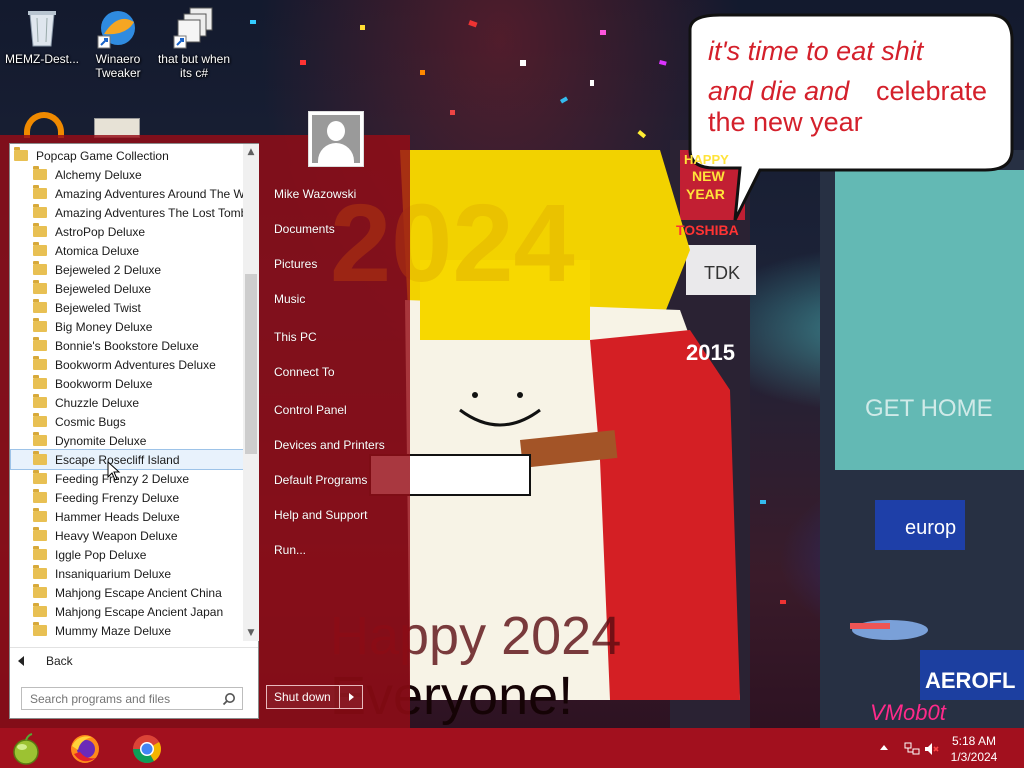 This screenshot has height=768, width=1024. Describe the element at coordinates (932, 749) in the screenshot. I see `volume-muted-icon` at that location.